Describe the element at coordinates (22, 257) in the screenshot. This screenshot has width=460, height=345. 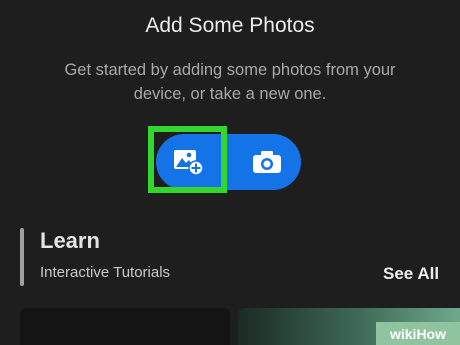
I see `section-accent-bar` at that location.